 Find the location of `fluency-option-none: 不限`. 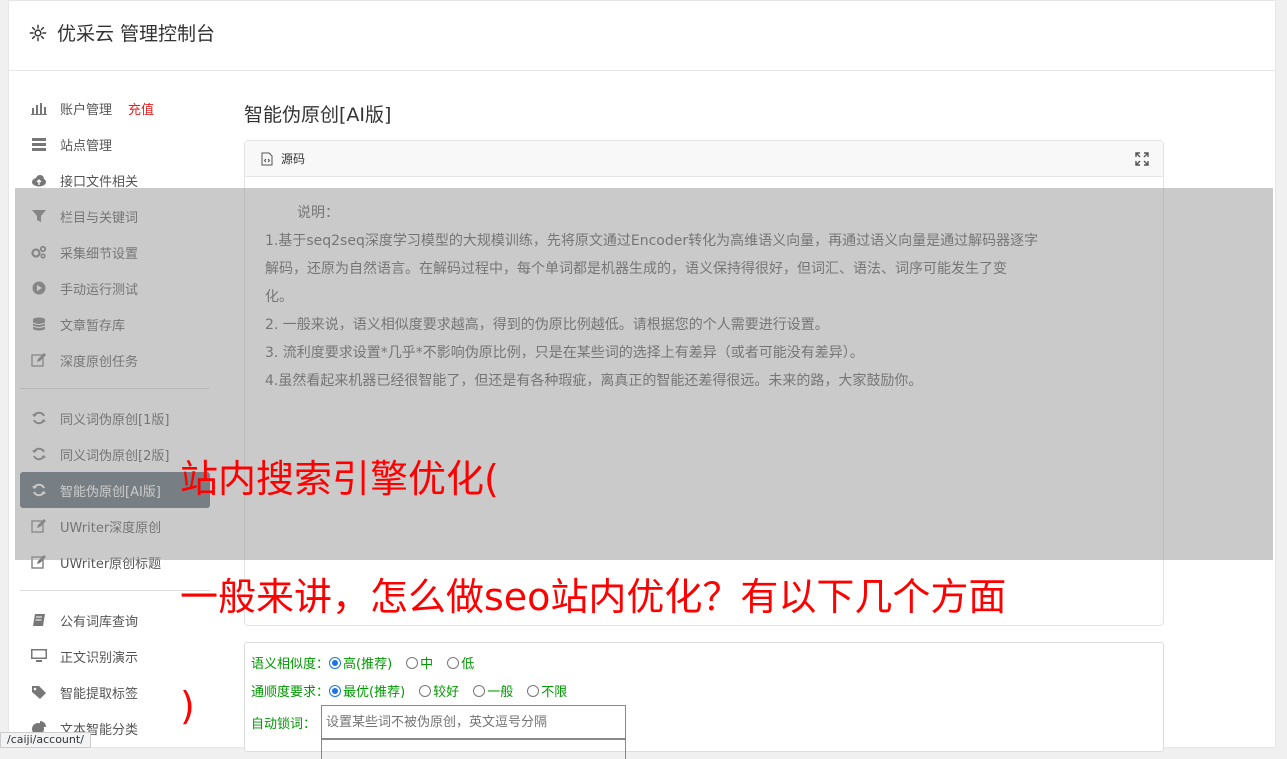

fluency-option-none: 不限 is located at coordinates (547, 690).